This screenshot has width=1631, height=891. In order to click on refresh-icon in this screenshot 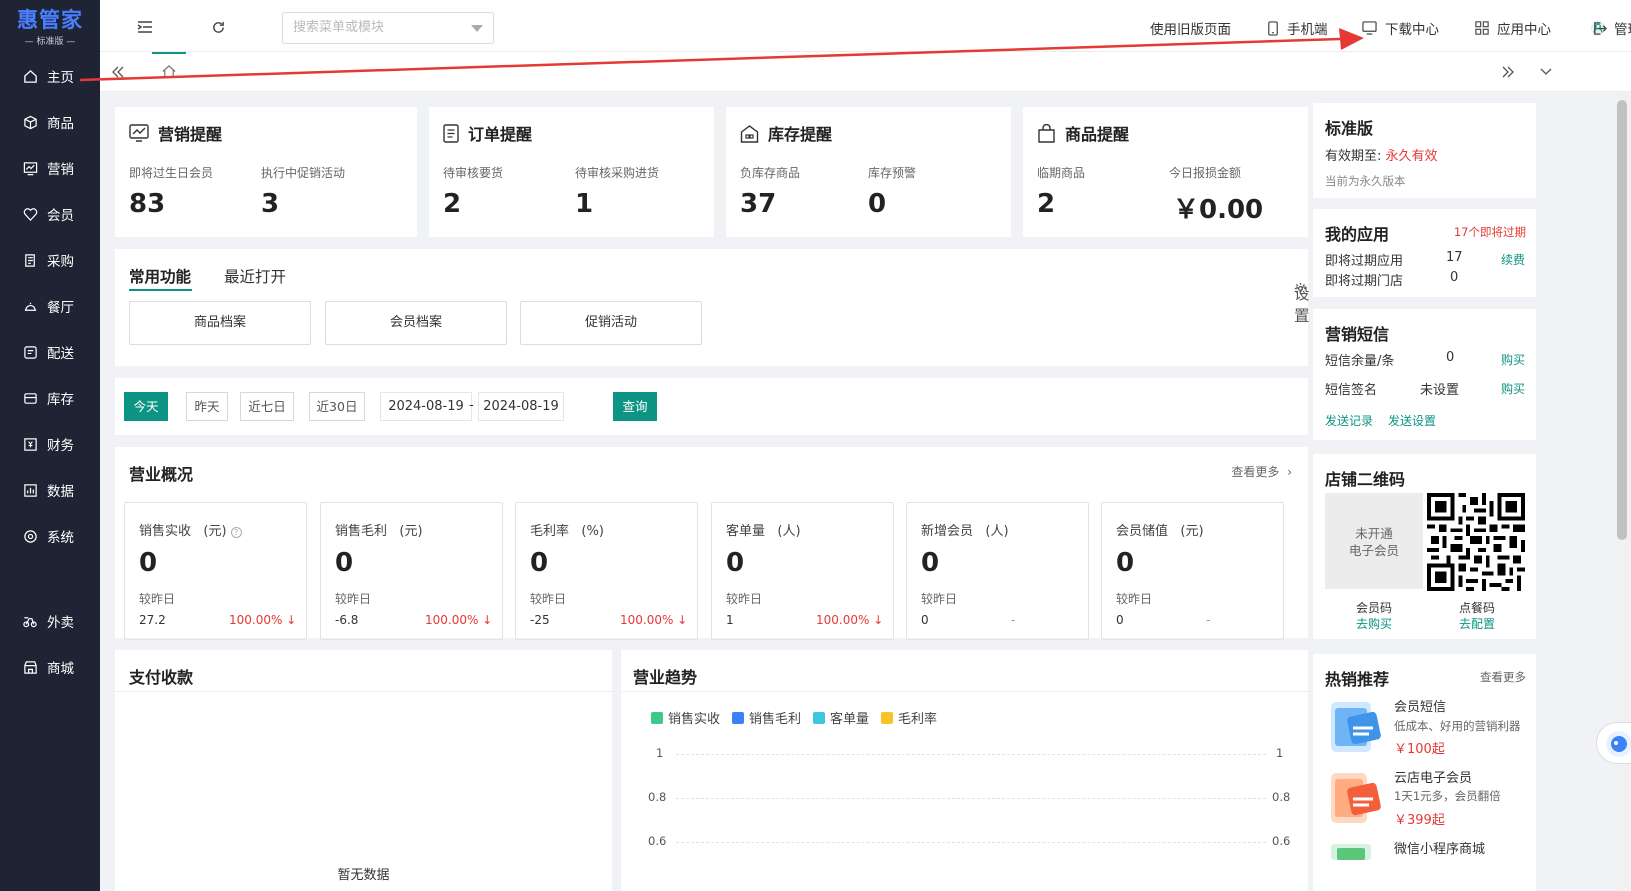, I will do `click(218, 27)`.